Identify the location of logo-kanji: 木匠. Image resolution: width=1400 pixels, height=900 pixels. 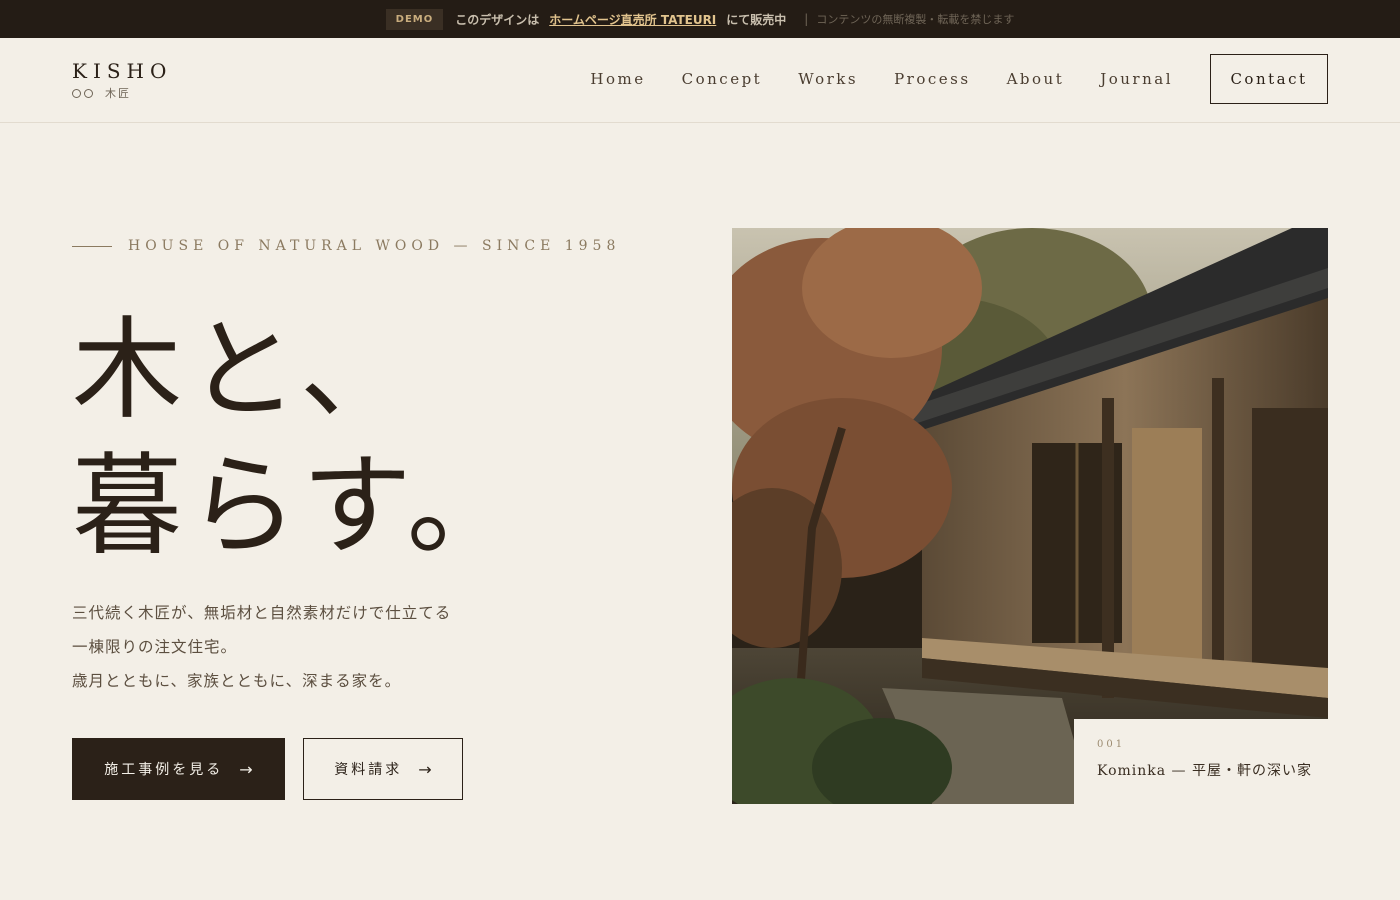
(118, 93).